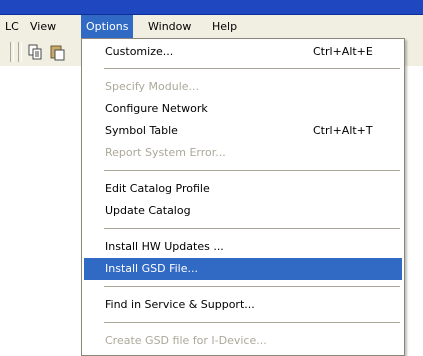 The width and height of the screenshot is (423, 356). Describe the element at coordinates (12, 52) in the screenshot. I see `toolbar-gripper` at that location.